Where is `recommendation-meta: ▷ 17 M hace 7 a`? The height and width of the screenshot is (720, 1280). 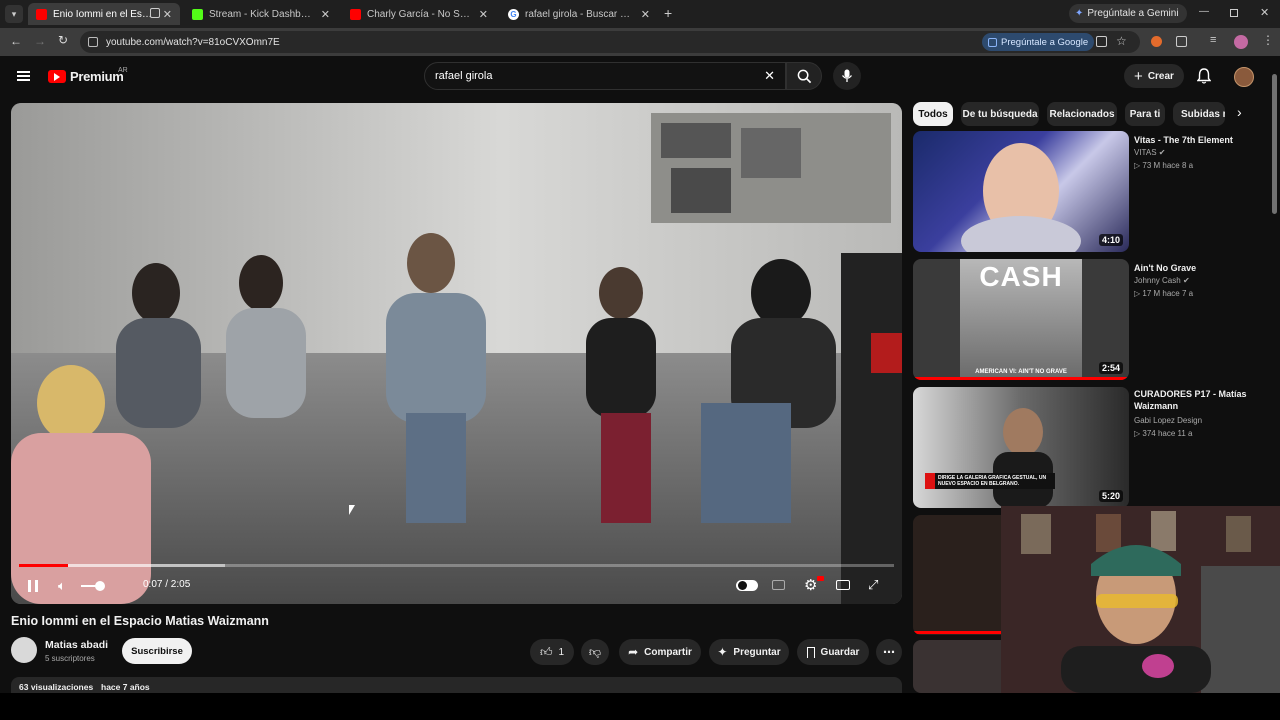
recommendation-meta: ▷ 17 M hace 7 a is located at coordinates (1164, 293).